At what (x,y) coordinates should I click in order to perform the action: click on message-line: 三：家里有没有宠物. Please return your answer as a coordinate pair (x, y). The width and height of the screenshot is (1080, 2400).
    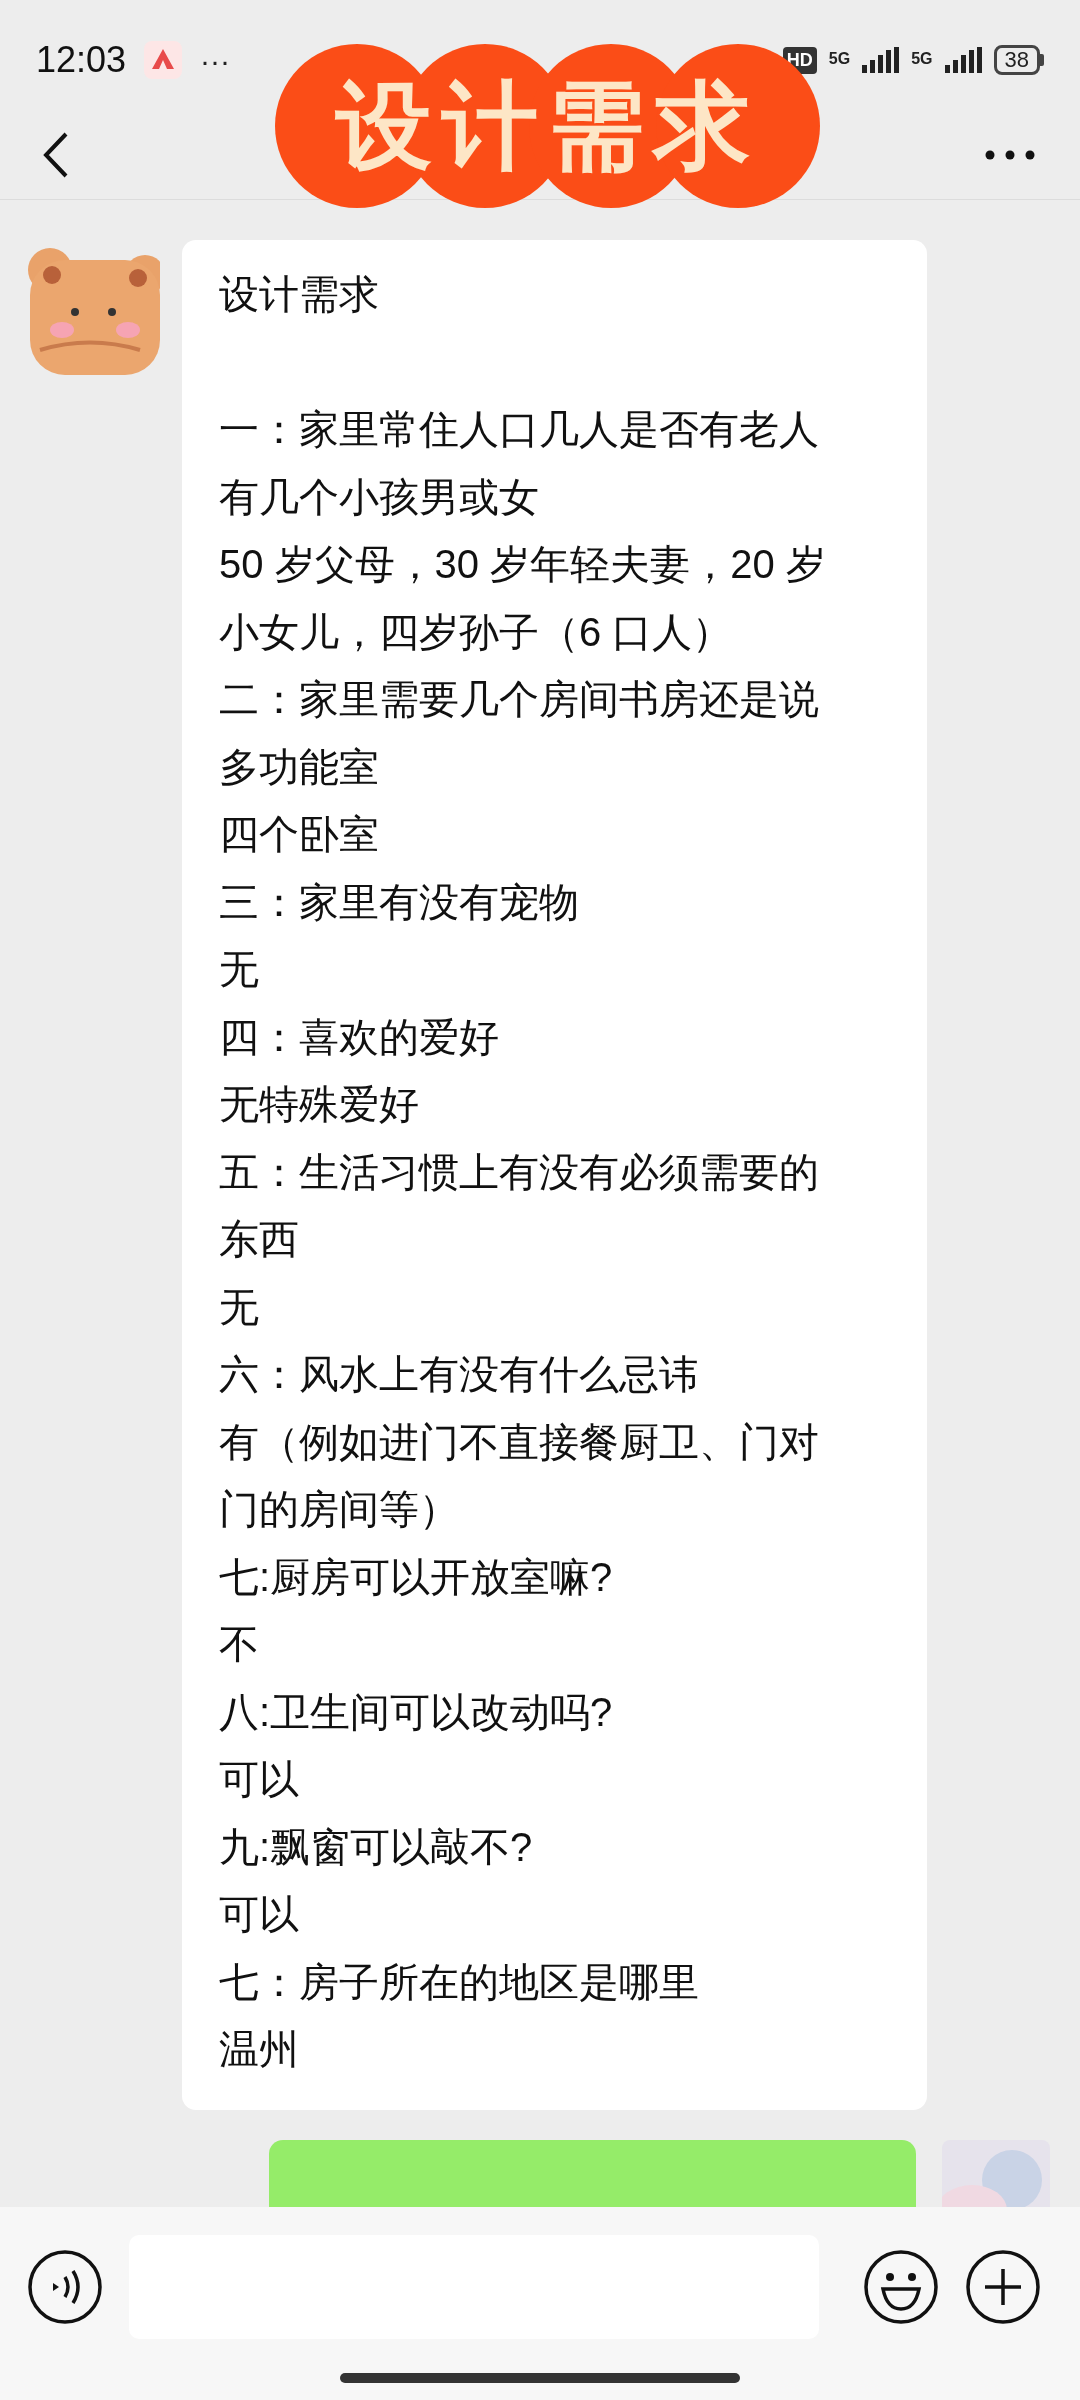
    Looking at the image, I should click on (399, 902).